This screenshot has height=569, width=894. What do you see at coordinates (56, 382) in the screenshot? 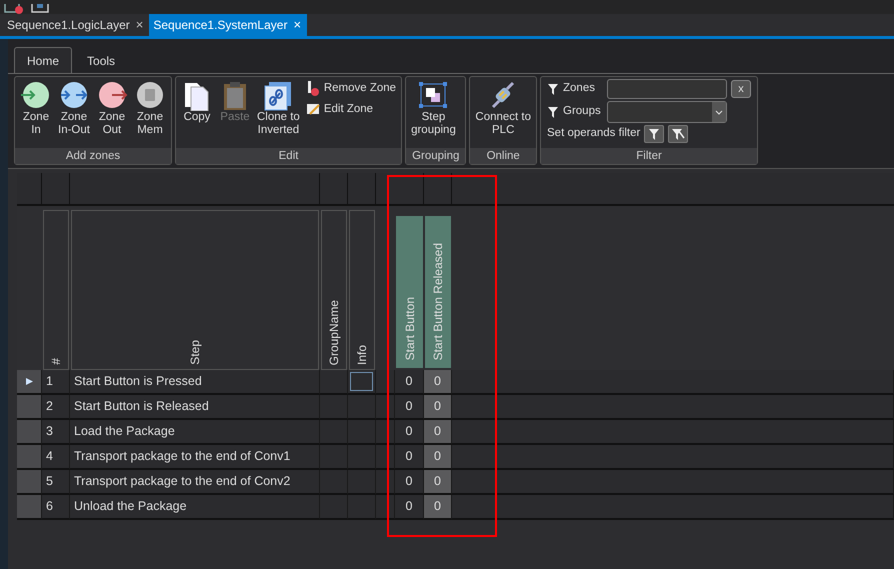
I see `row-number: 1` at bounding box center [56, 382].